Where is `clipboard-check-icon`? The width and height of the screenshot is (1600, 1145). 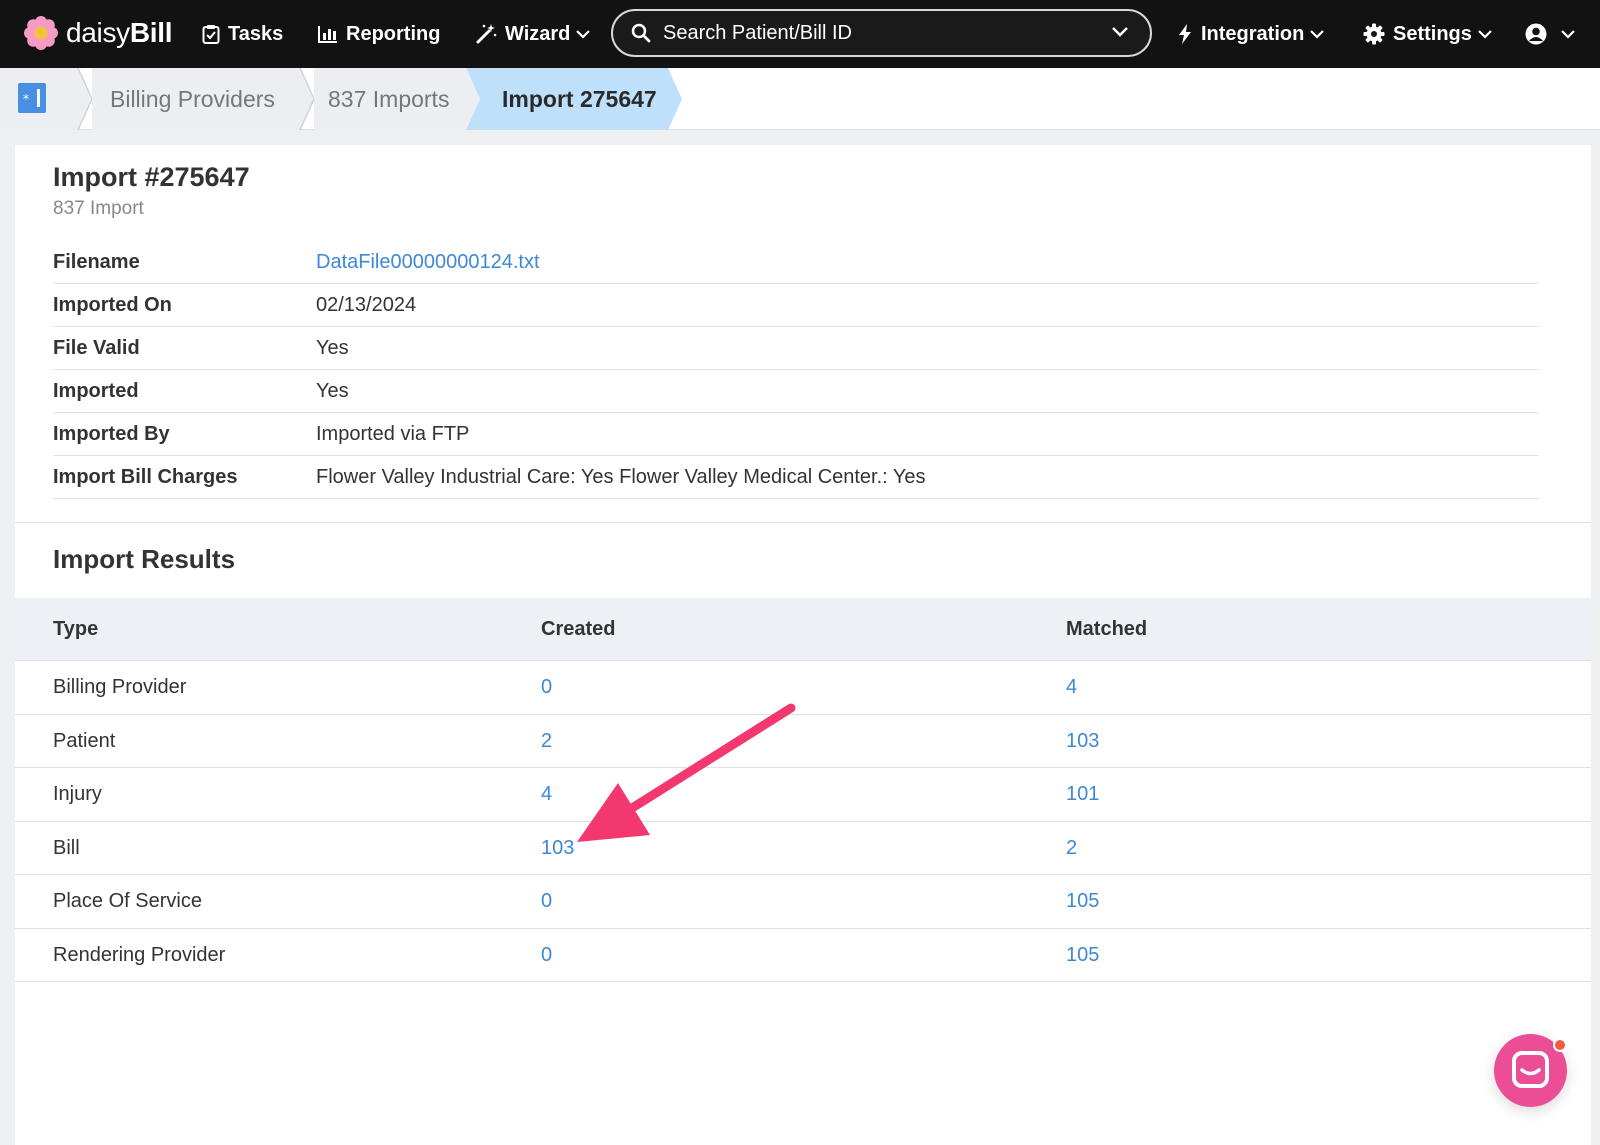
clipboard-check-icon is located at coordinates (211, 34).